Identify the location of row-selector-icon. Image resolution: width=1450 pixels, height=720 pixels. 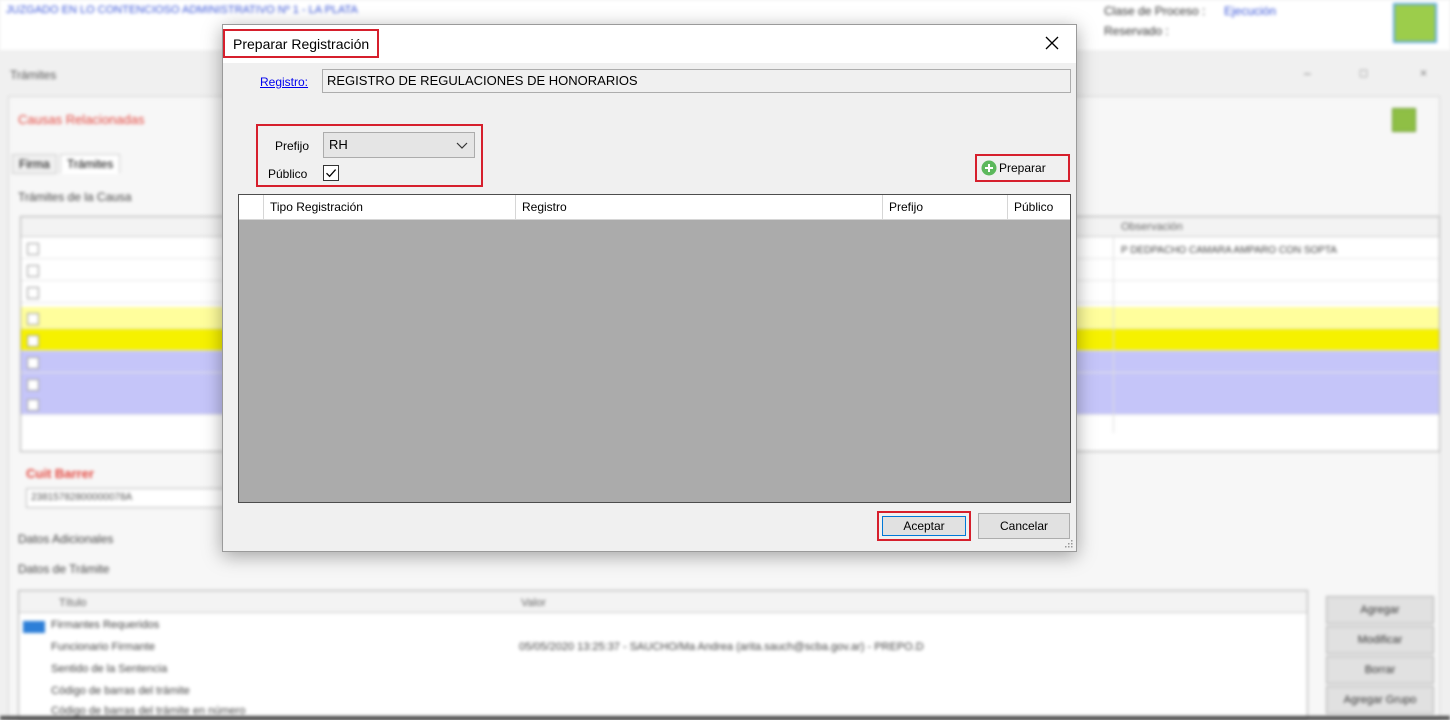
(34, 627).